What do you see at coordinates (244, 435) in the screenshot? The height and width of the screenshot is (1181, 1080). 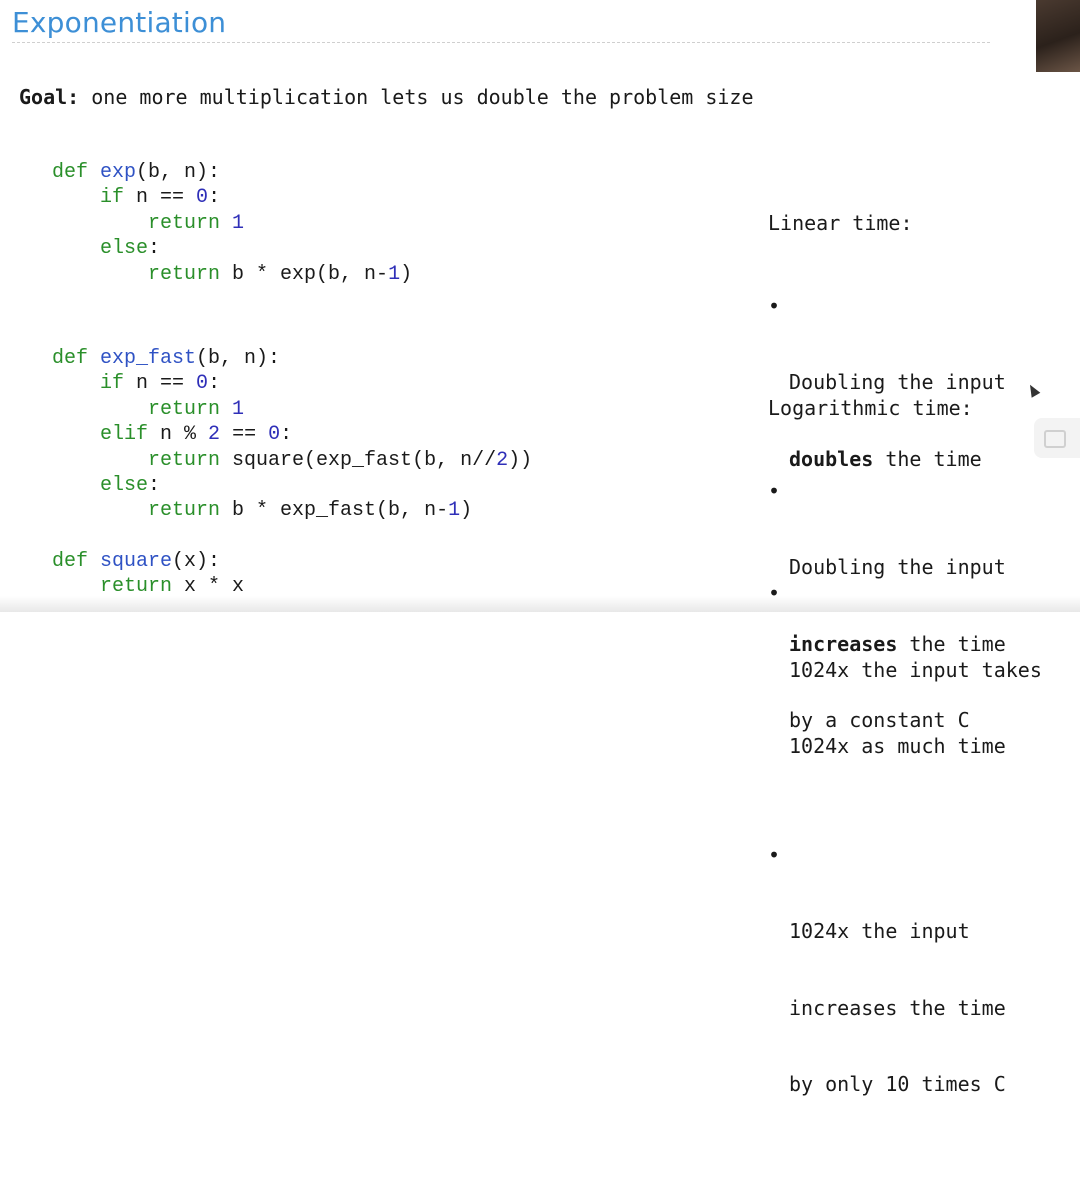 I see `code-token: ==` at bounding box center [244, 435].